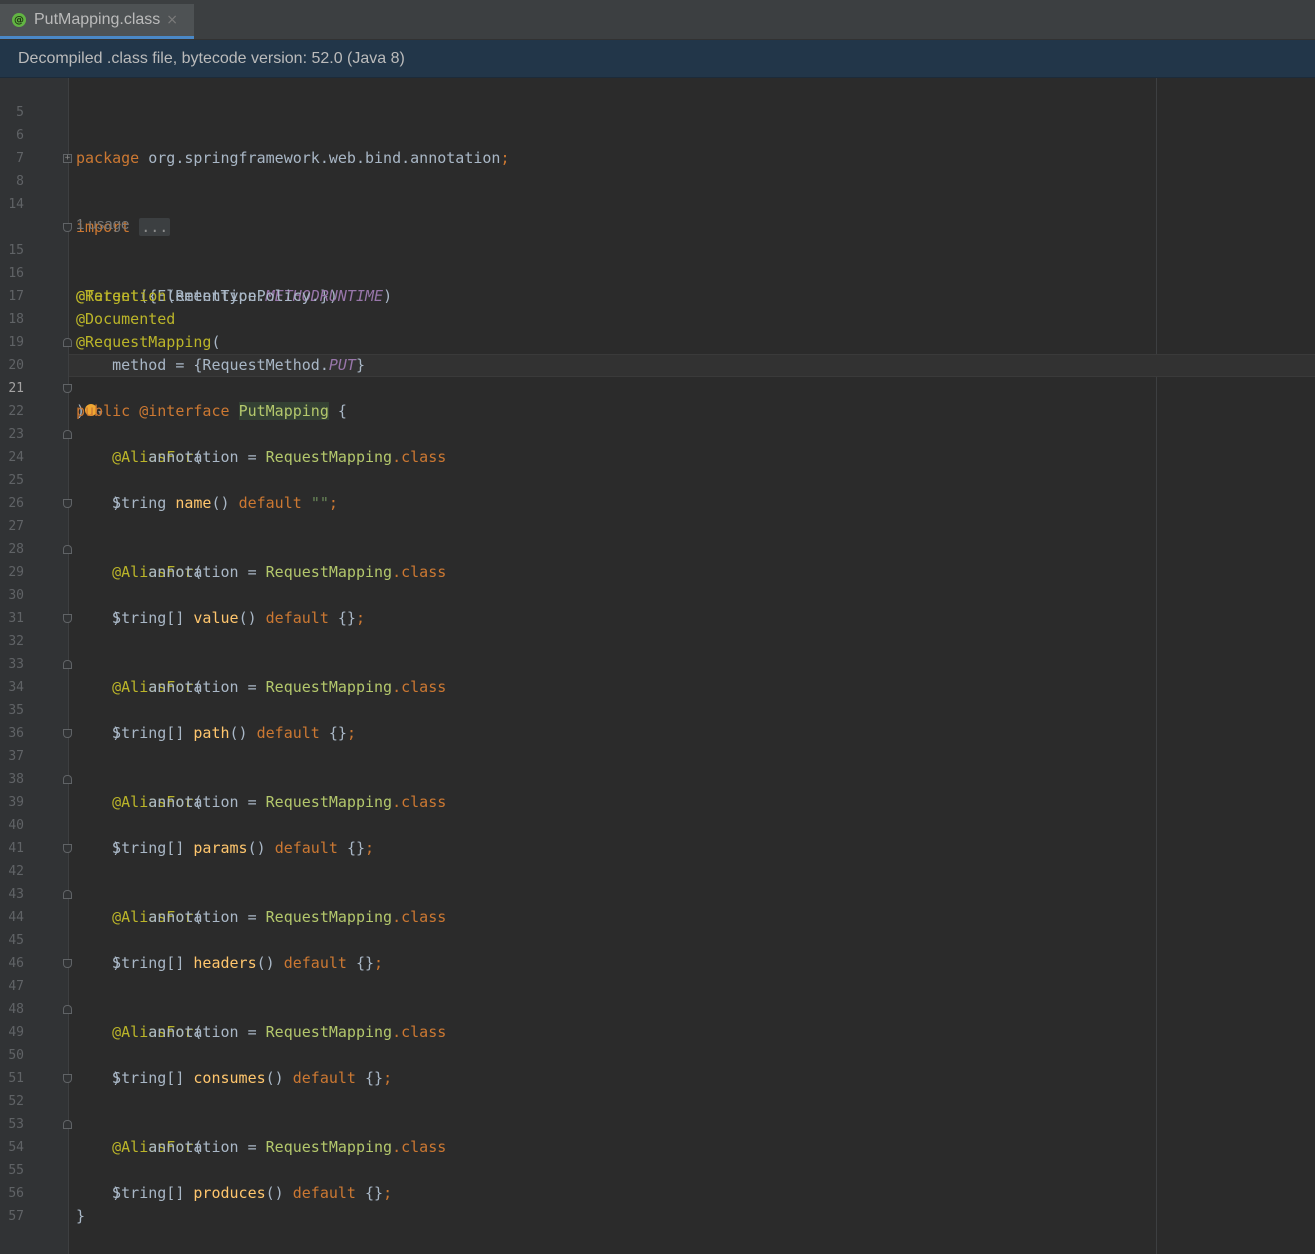 Image resolution: width=1315 pixels, height=1254 pixels. Describe the element at coordinates (87, 295) in the screenshot. I see `code-line: 17 @Documented` at that location.